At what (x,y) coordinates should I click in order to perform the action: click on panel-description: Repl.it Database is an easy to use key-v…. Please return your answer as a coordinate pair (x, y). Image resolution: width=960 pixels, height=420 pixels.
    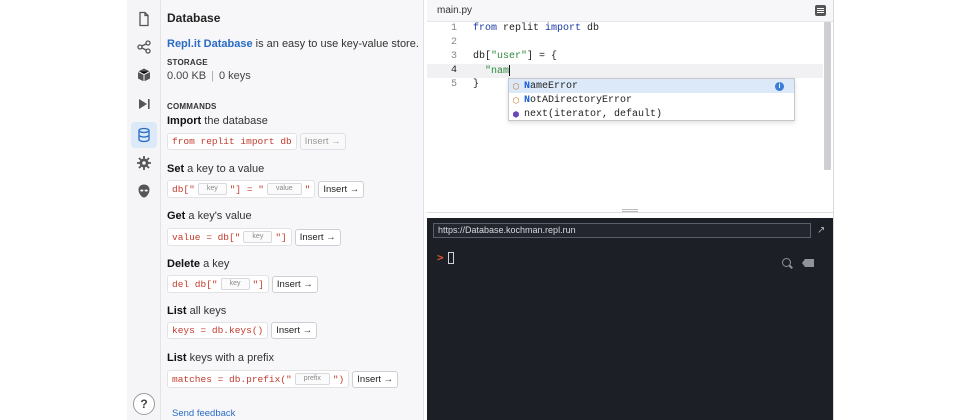
    Looking at the image, I should click on (293, 44).